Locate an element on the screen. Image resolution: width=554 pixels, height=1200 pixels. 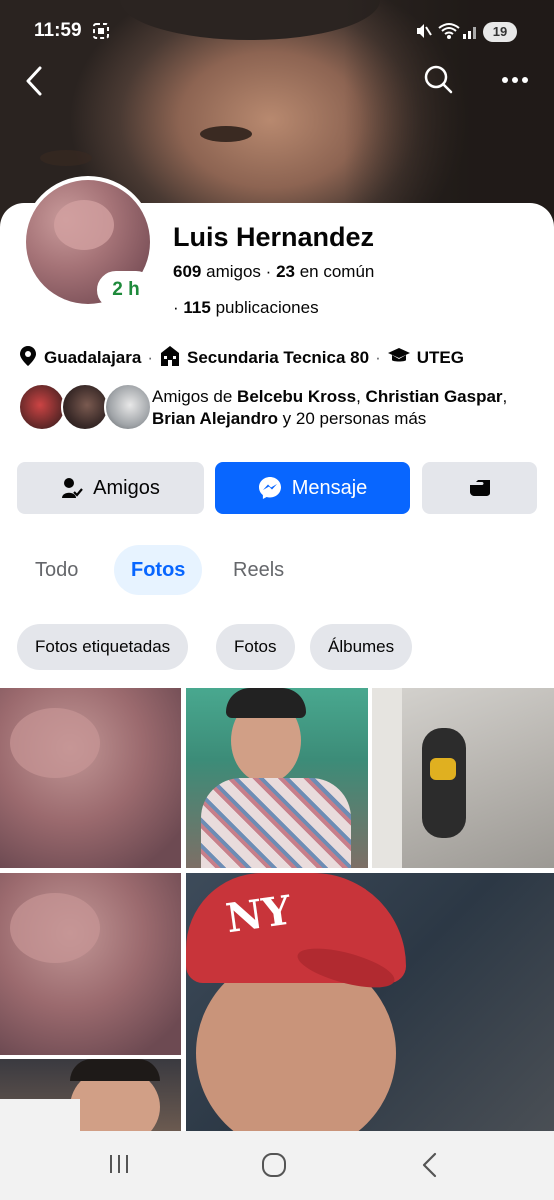
system-nav-bar is located at coordinates (277, 1165).